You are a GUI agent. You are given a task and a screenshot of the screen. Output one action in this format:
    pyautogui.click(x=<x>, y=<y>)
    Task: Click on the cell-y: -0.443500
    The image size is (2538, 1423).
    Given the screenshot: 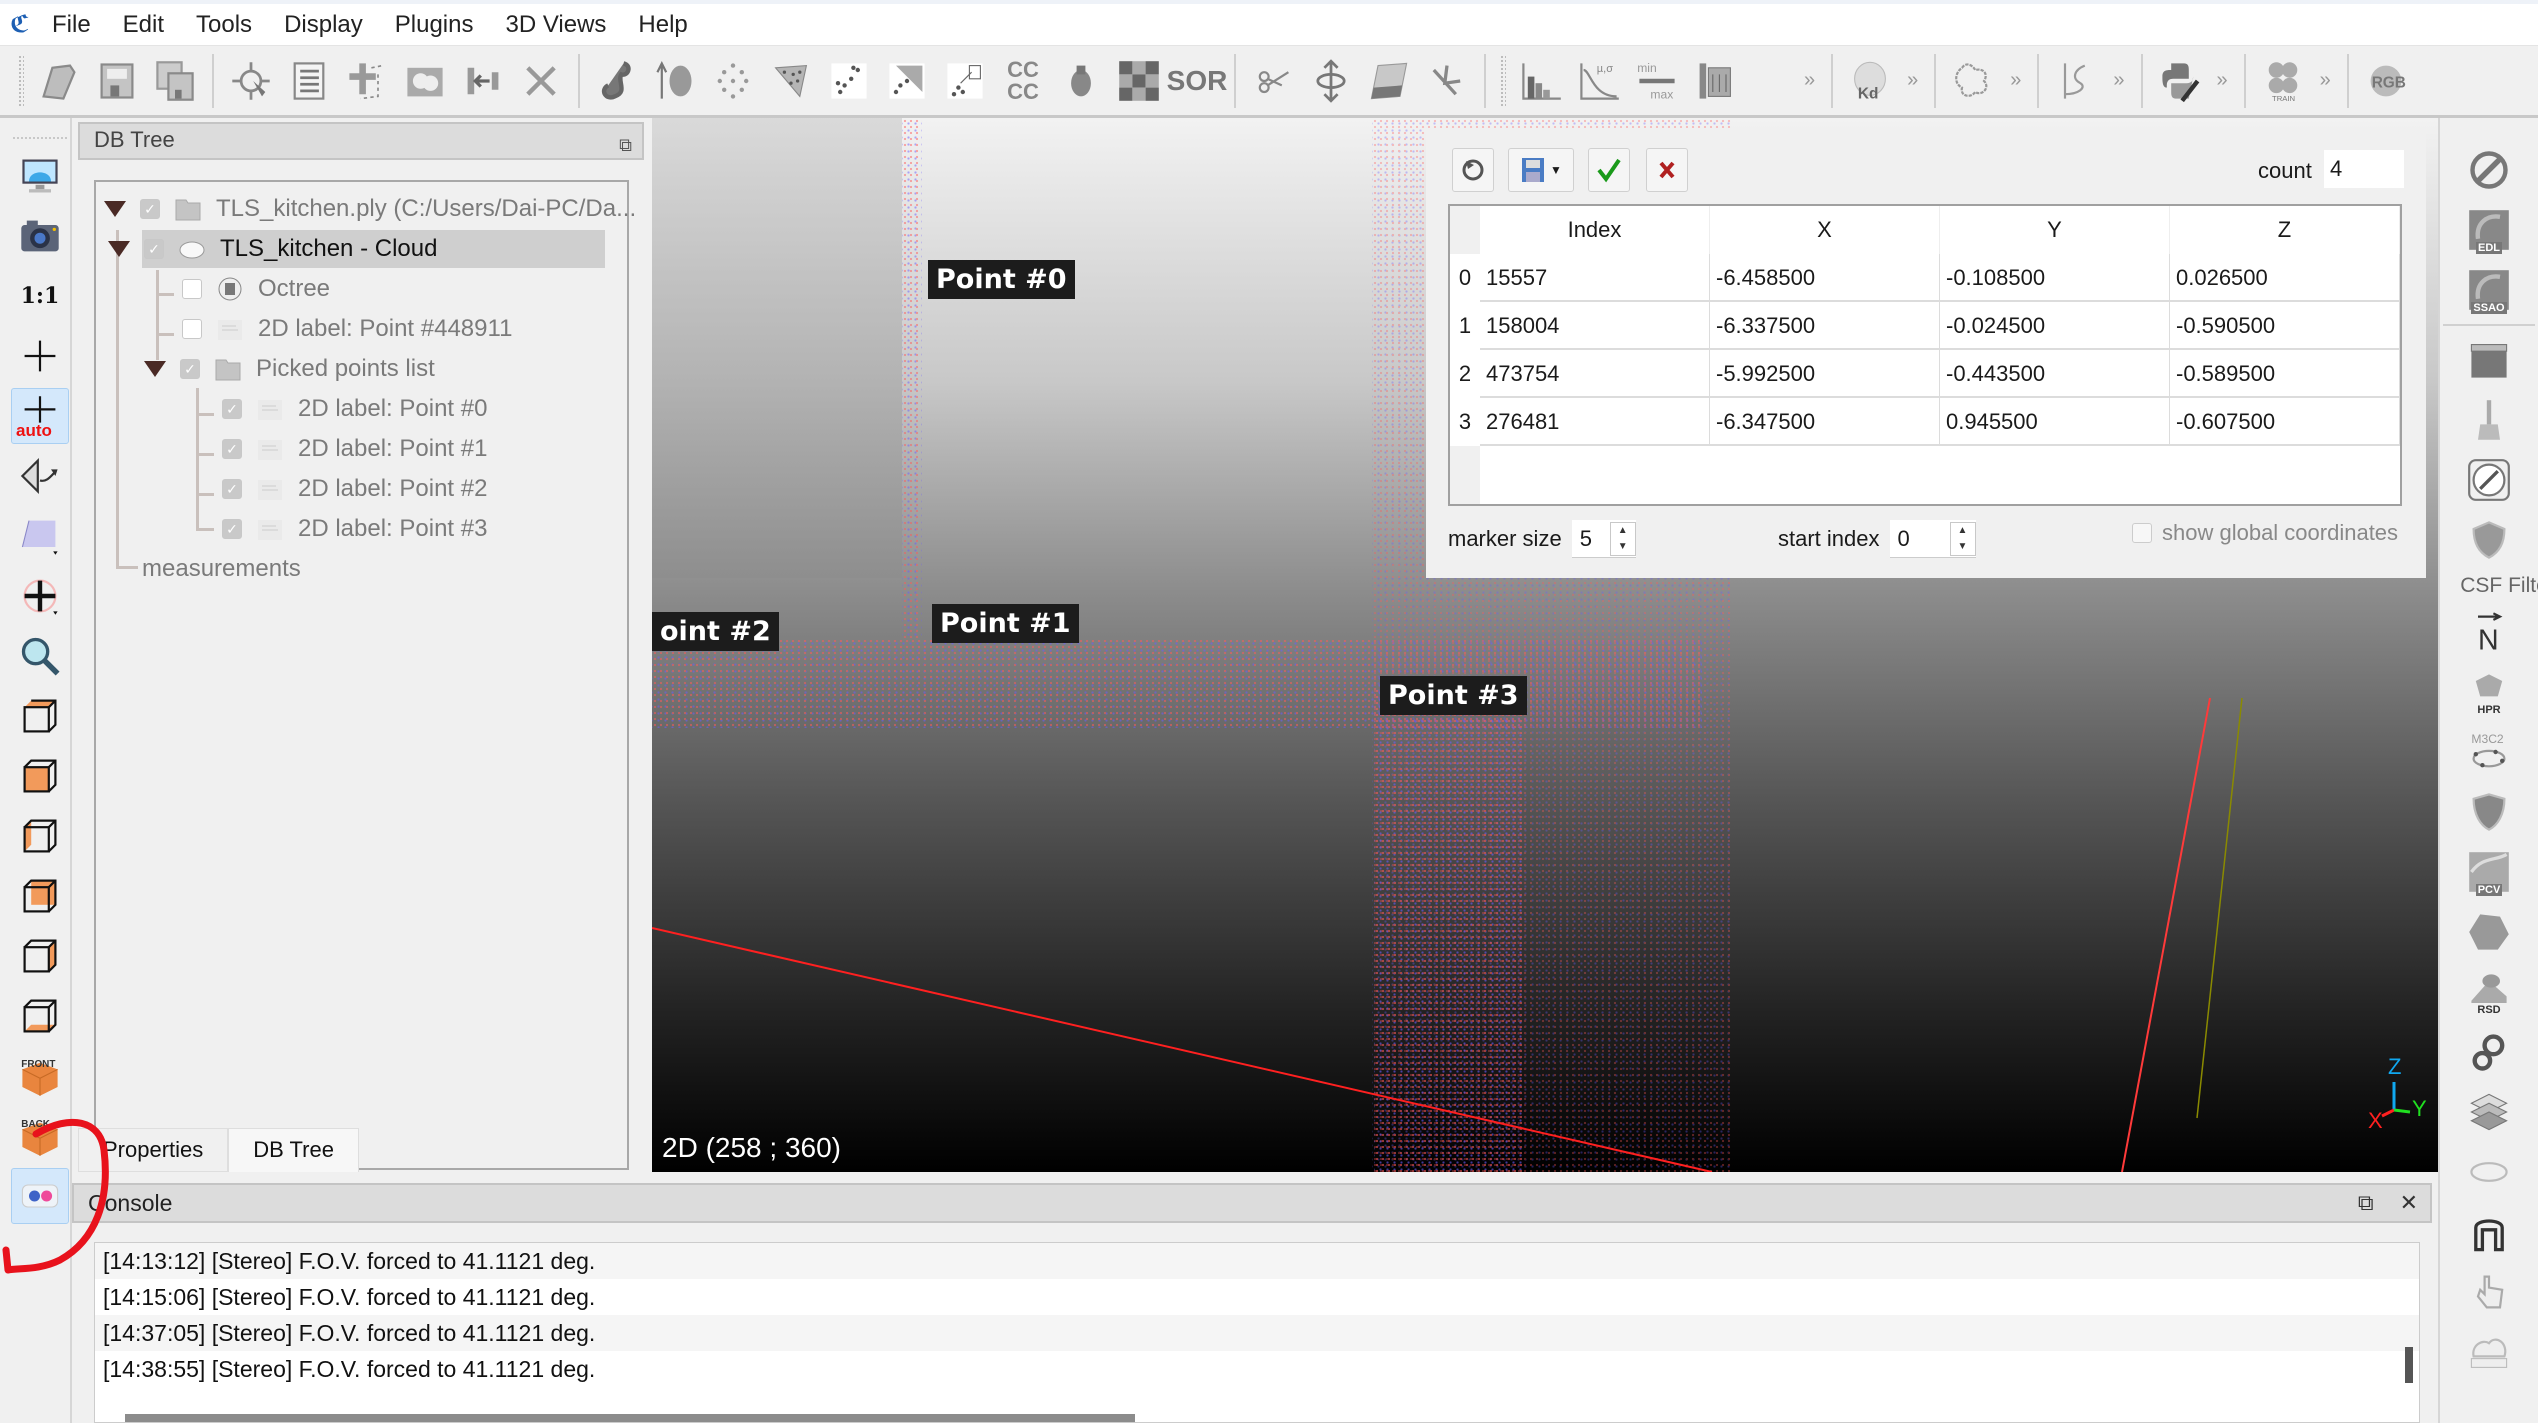 What is the action you would take?
    pyautogui.click(x=2055, y=374)
    